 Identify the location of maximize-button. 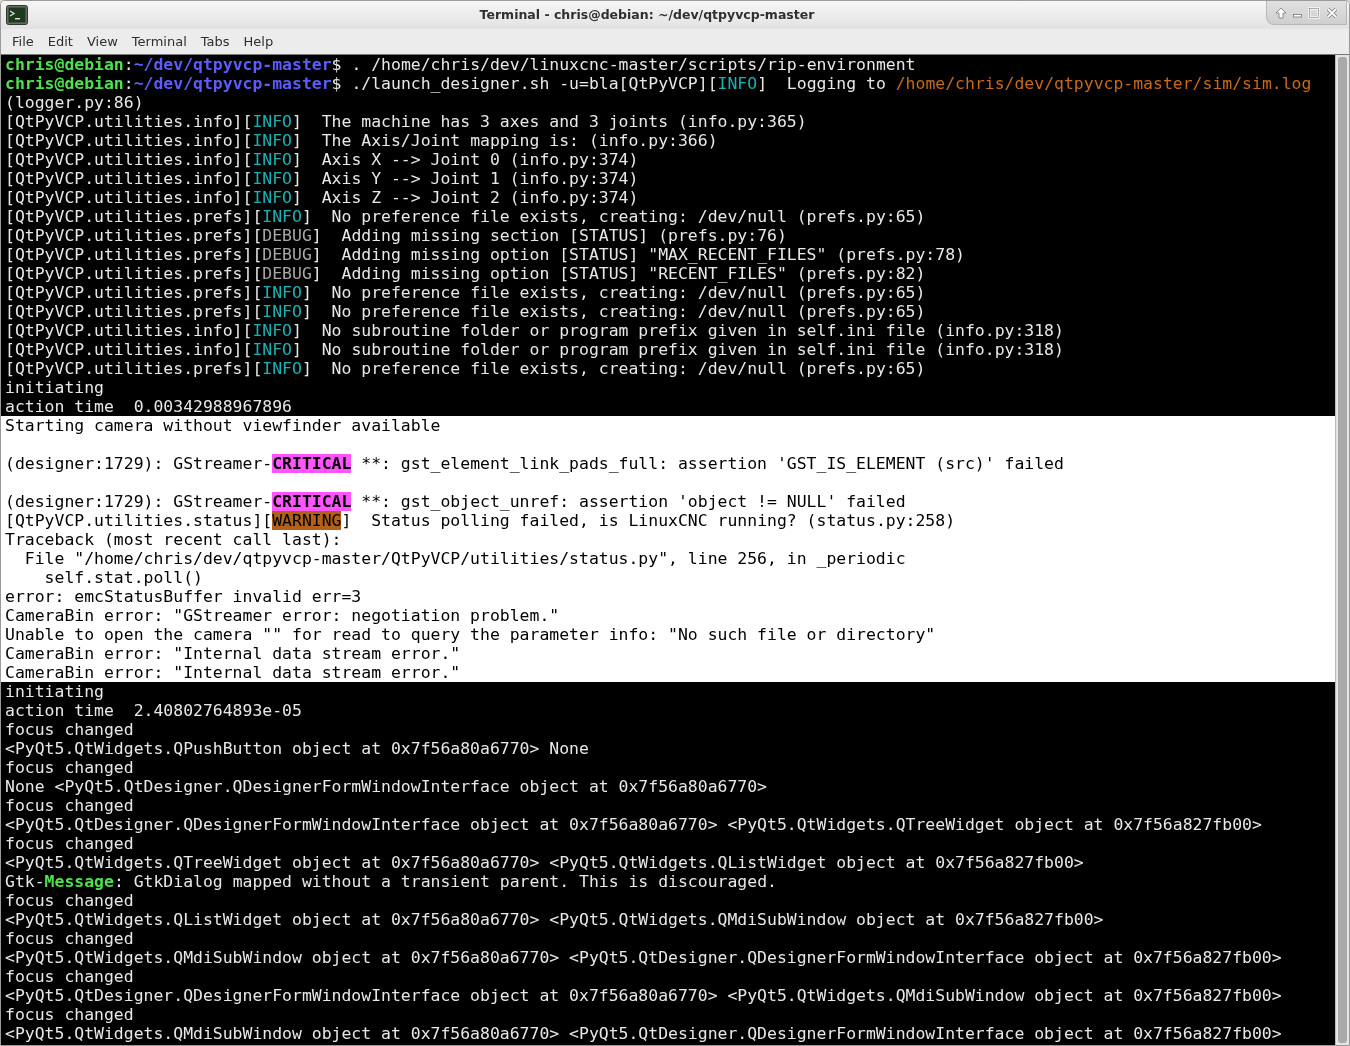
(1314, 12).